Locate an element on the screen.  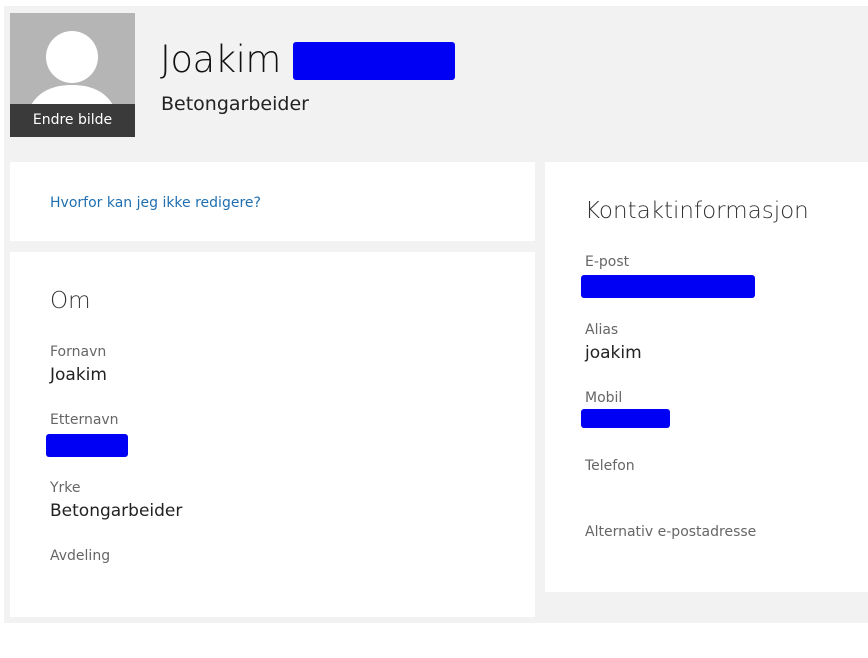
profile-first-name: Joakim is located at coordinates (220, 59).